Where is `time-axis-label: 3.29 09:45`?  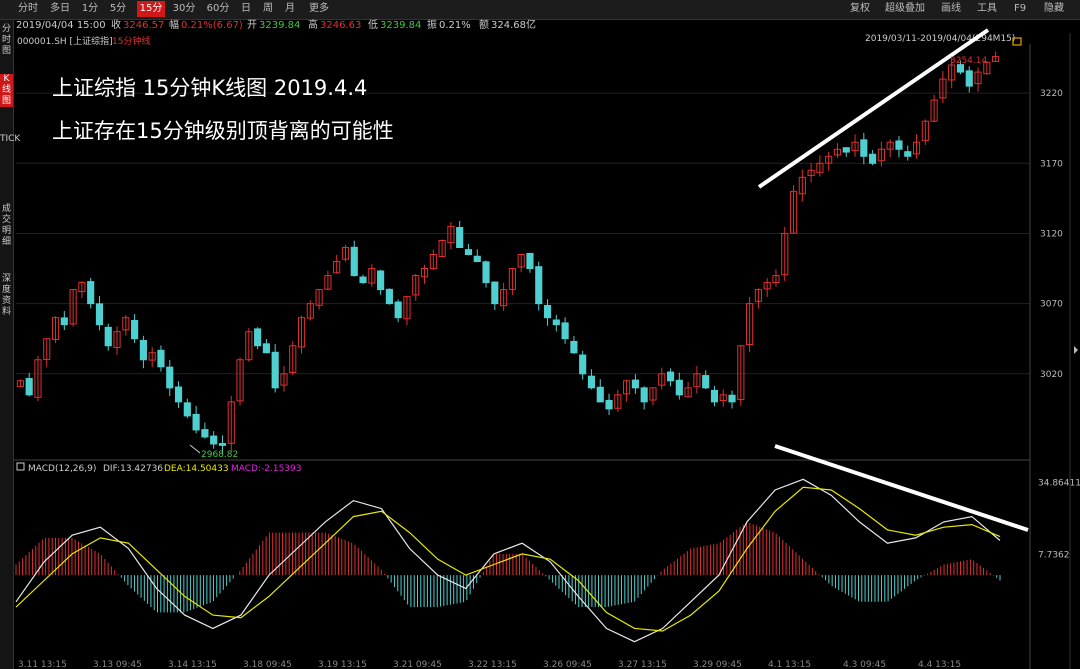
time-axis-label: 3.29 09:45 is located at coordinates (717, 664).